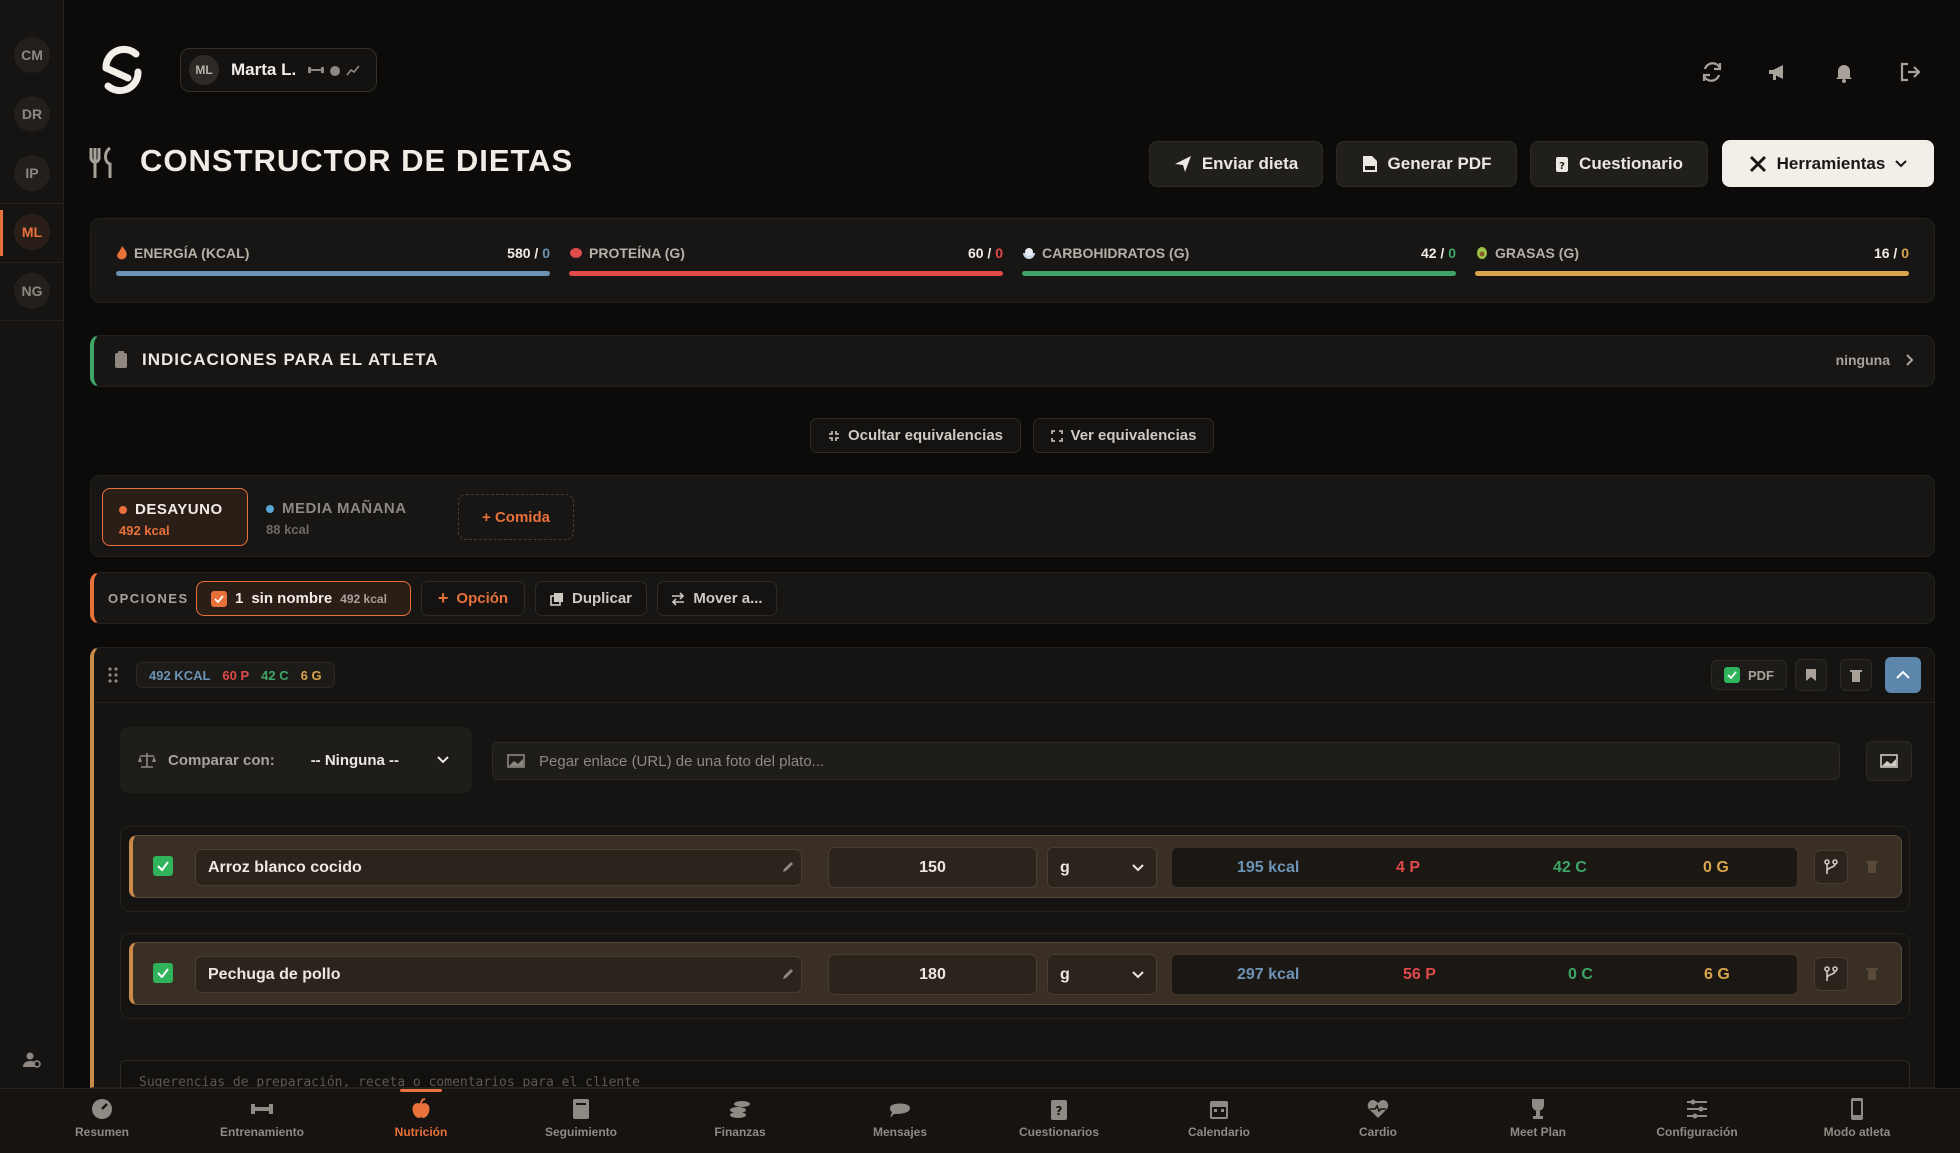 Image resolution: width=1960 pixels, height=1153 pixels. What do you see at coordinates (915, 435) in the screenshot?
I see `hide-equivalences-button: Ocultar equivalencias` at bounding box center [915, 435].